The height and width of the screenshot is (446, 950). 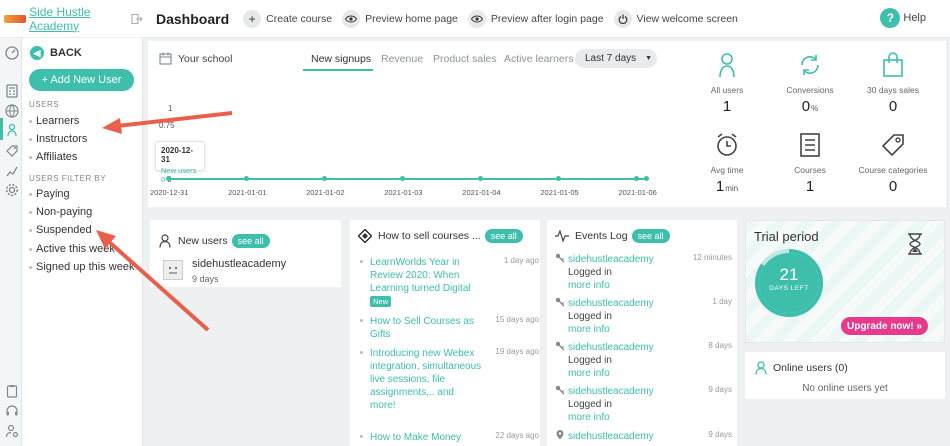 What do you see at coordinates (12, 171) in the screenshot?
I see `analytics-icon` at bounding box center [12, 171].